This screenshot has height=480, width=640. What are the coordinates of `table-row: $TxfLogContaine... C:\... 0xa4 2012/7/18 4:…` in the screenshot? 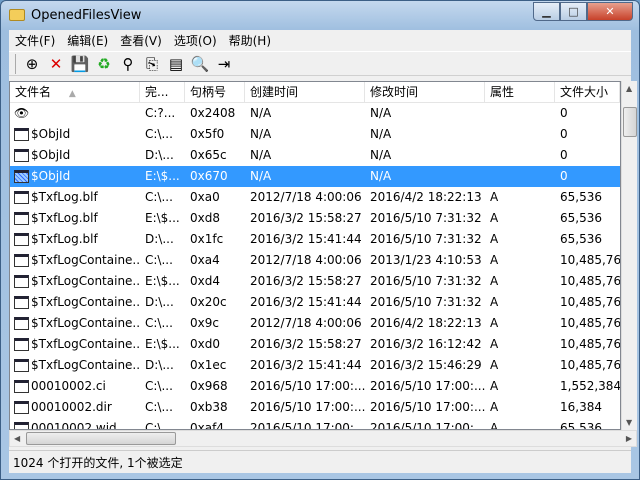 It's located at (315, 260).